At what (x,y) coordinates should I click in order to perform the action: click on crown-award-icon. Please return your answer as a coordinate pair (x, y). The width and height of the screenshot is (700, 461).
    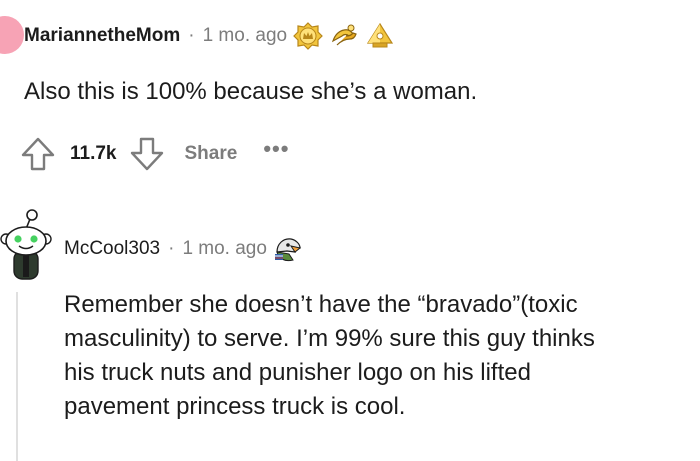
    Looking at the image, I should click on (308, 36).